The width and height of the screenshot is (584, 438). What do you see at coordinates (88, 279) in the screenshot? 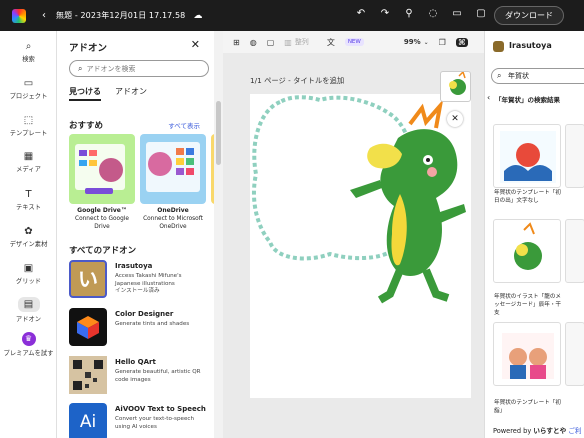
I see `irasutoya-logo: い` at bounding box center [88, 279].